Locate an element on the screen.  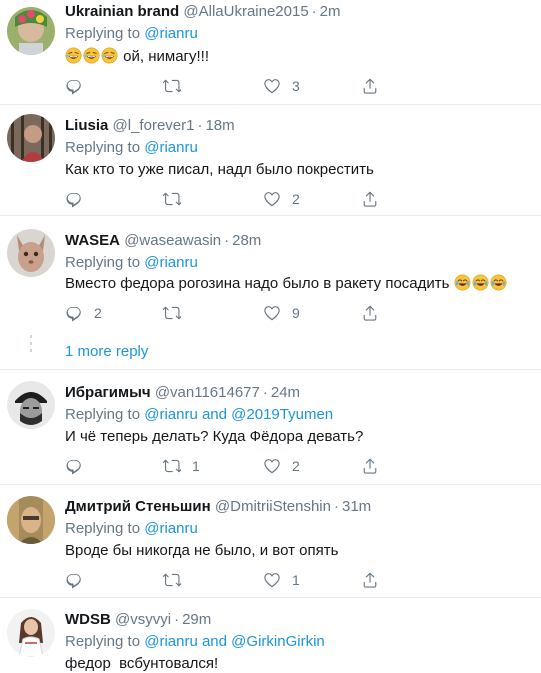
timestamp: 29m is located at coordinates (196, 619).